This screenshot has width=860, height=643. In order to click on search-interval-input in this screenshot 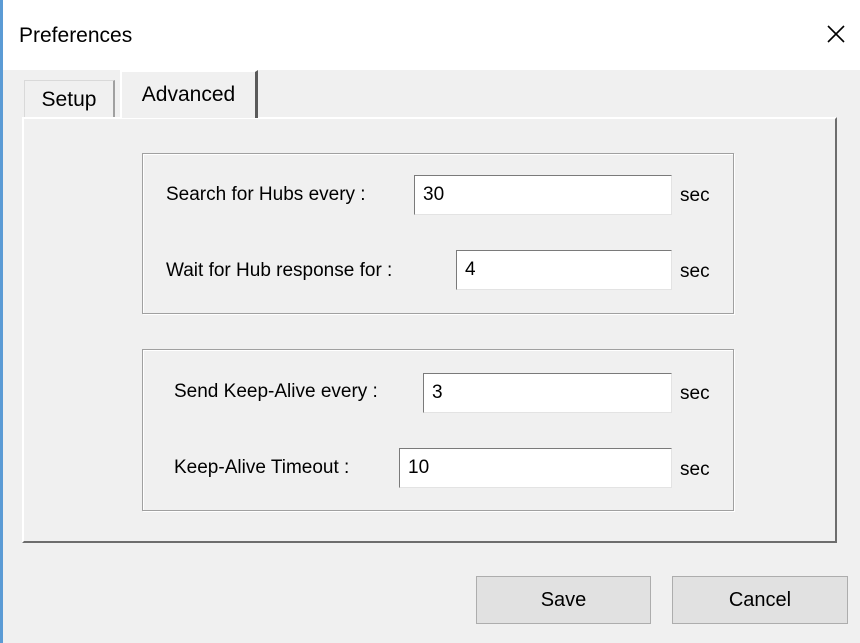, I will do `click(543, 195)`.